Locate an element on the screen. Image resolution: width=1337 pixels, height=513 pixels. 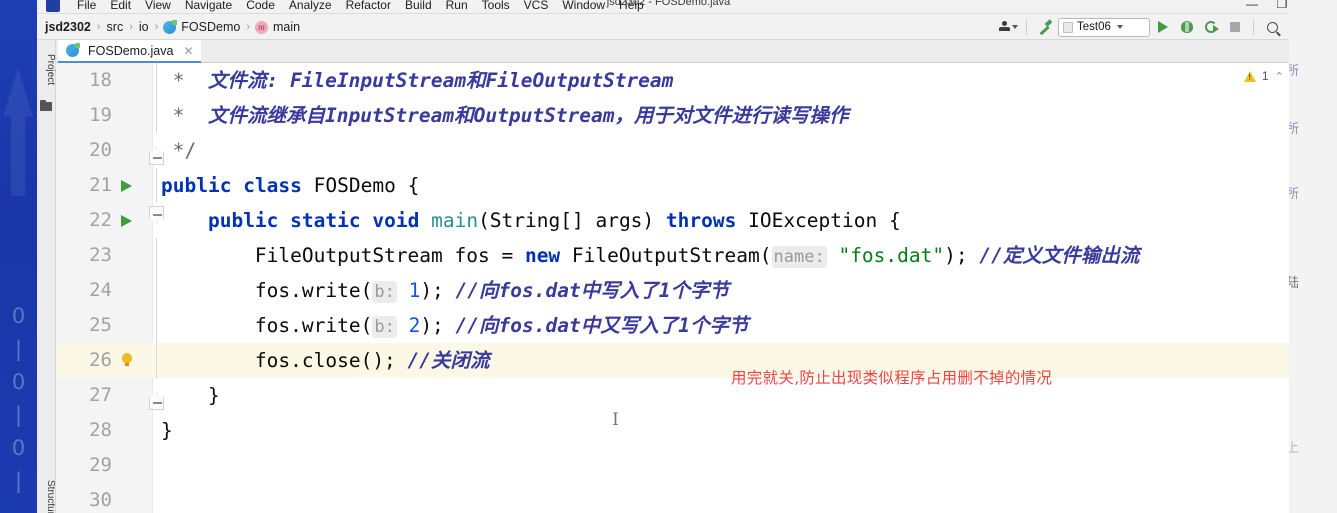
token-kw: throws is located at coordinates (701, 220).